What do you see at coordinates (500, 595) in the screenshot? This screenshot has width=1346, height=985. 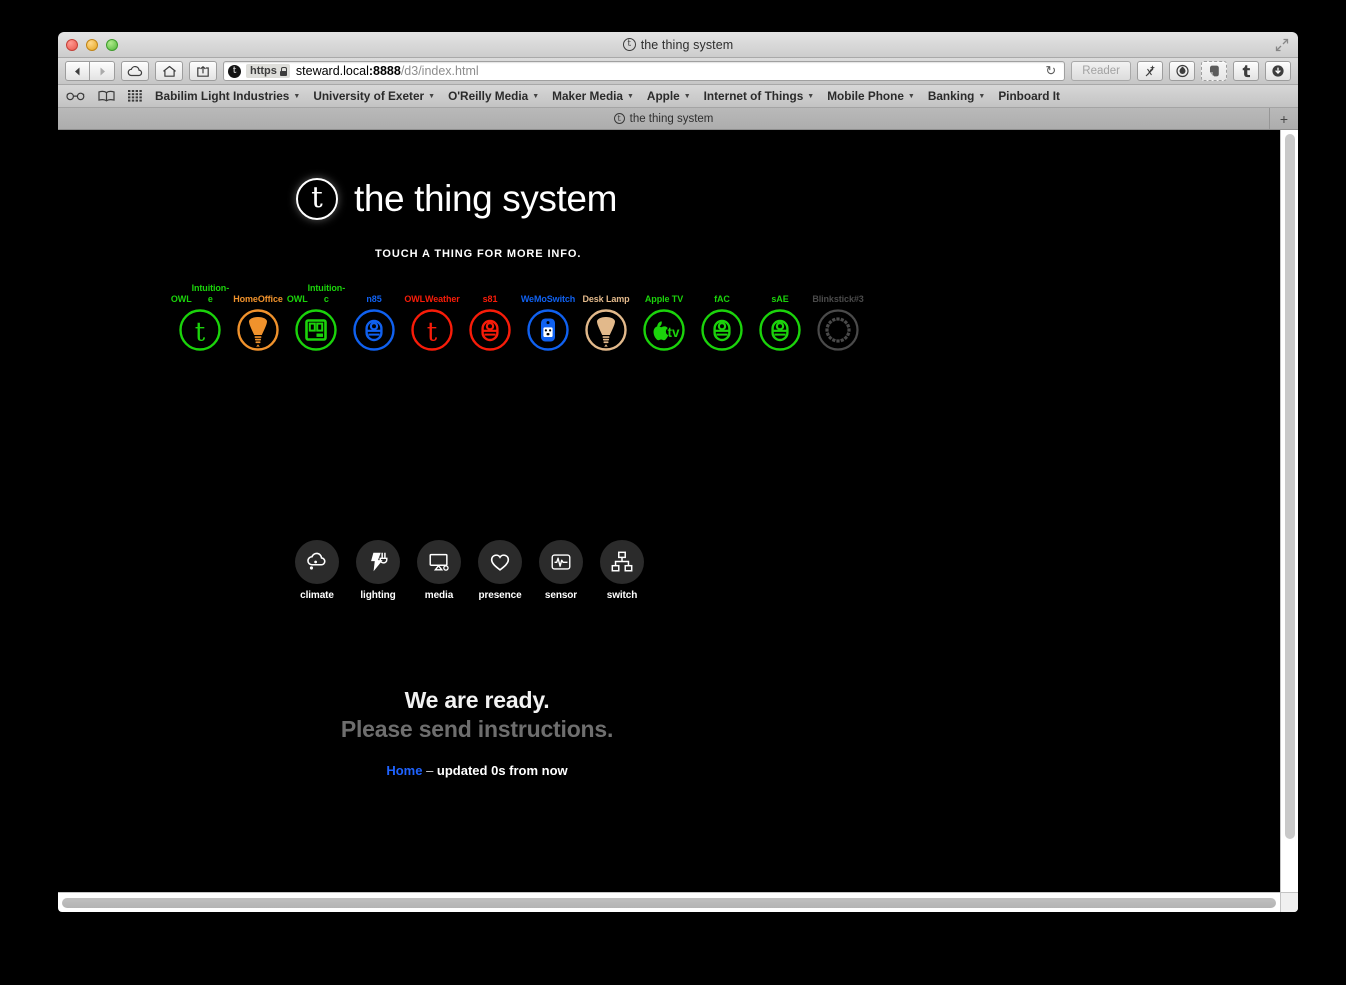 I see `category-label: presence` at bounding box center [500, 595].